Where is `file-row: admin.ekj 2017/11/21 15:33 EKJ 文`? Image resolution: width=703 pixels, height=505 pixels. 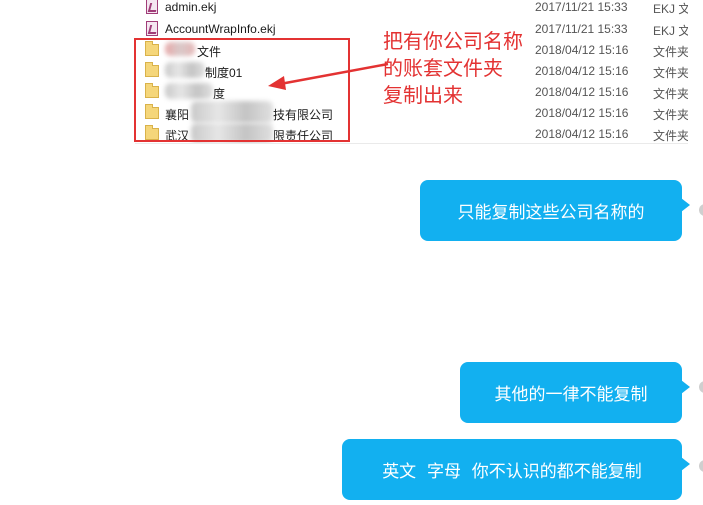 file-row: admin.ekj 2017/11/21 15:33 EKJ 文 is located at coordinates (411, 8).